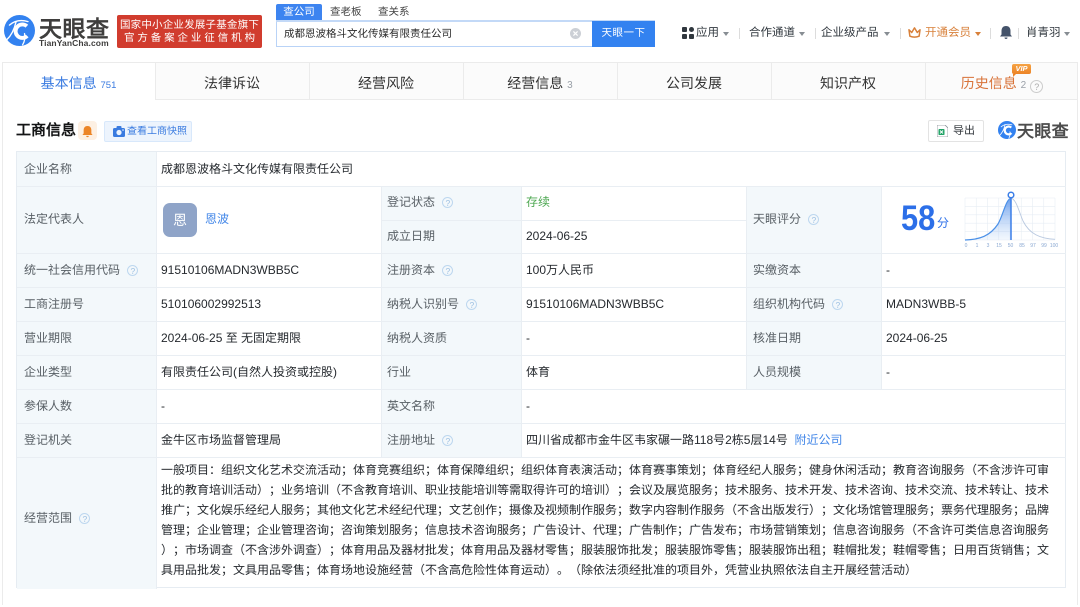  Describe the element at coordinates (999, 245) in the screenshot. I see `svg-text: 15` at that location.